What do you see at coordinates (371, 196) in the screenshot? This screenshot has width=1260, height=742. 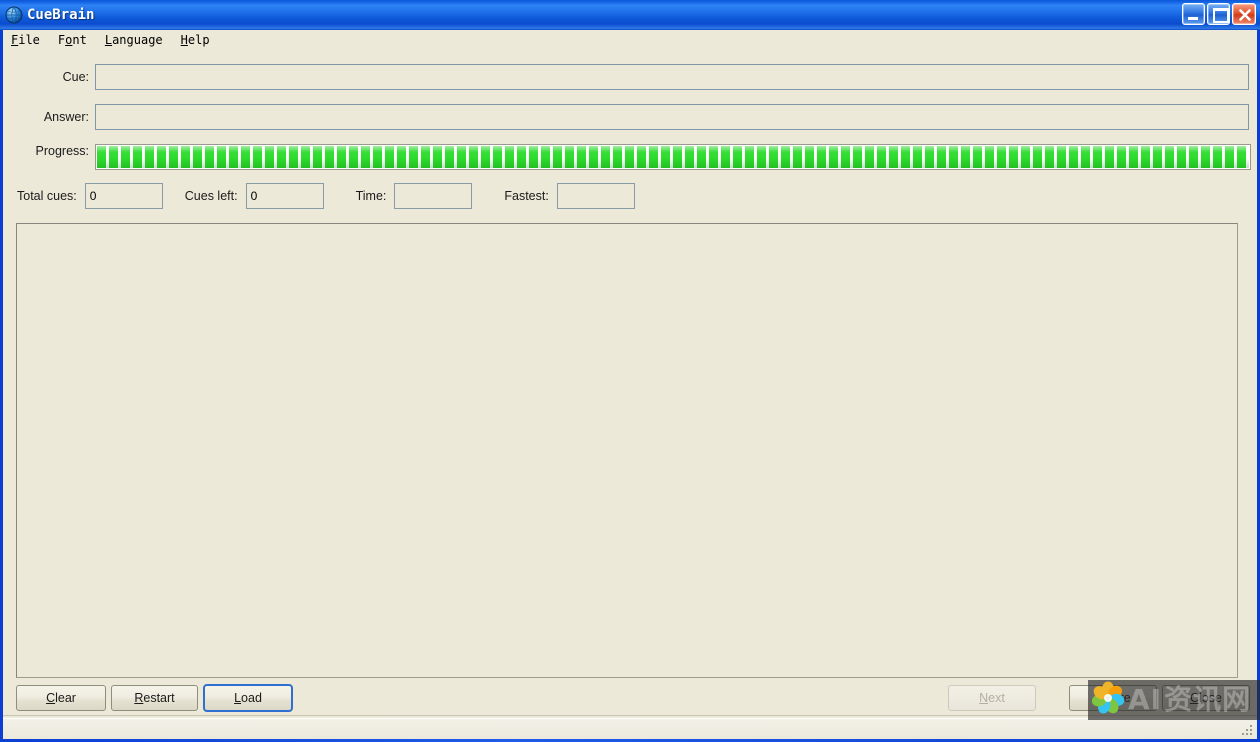 I see `time-label: Time:` at bounding box center [371, 196].